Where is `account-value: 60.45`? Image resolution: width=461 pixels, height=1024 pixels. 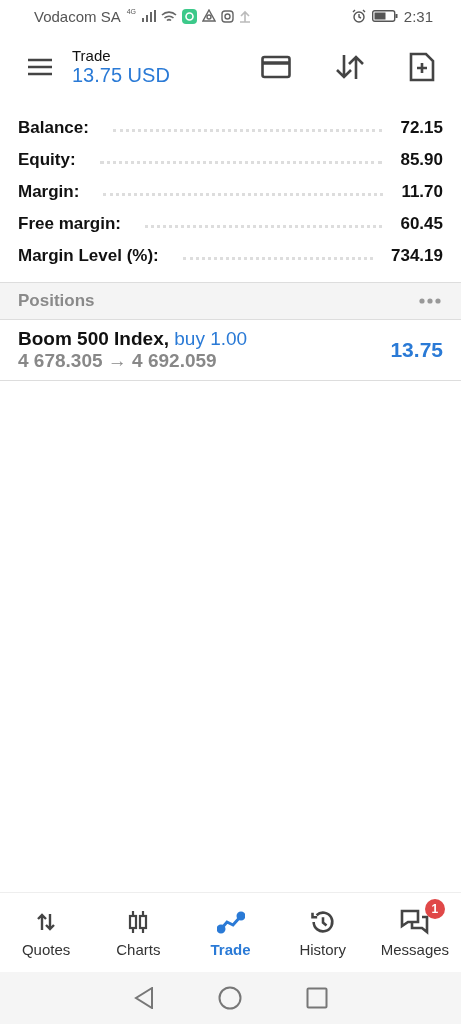 account-value: 60.45 is located at coordinates (421, 224).